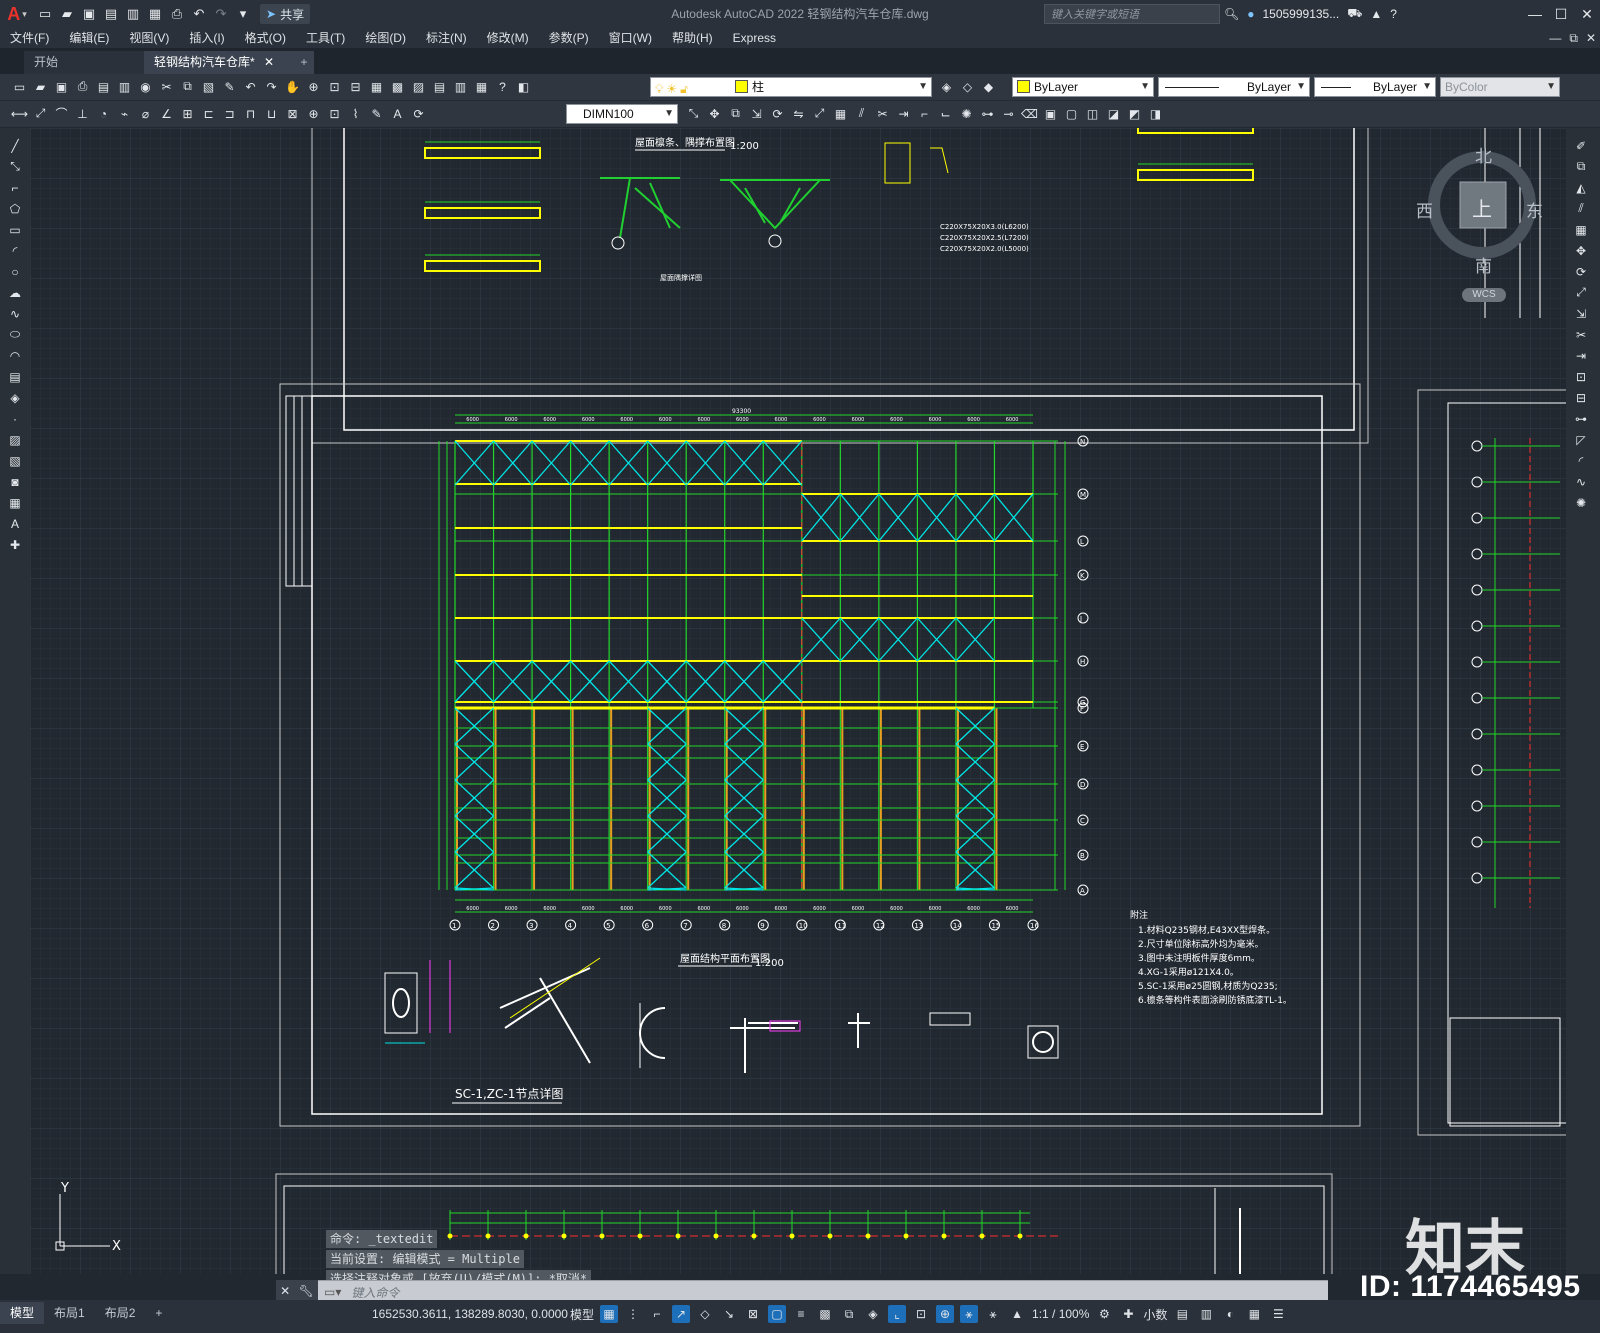 The image size is (1600, 1333). I want to click on gradient-icon: ▧, so click(15, 460).